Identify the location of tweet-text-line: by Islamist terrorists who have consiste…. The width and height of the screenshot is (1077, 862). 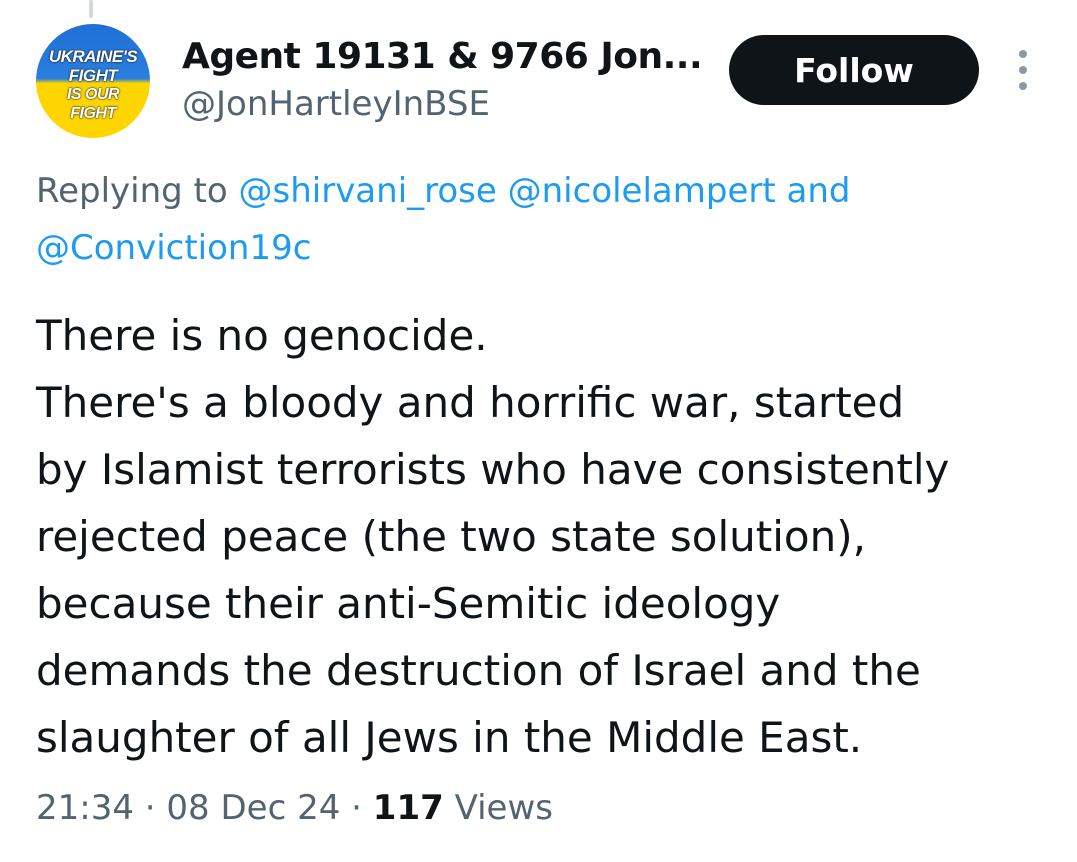
(493, 469).